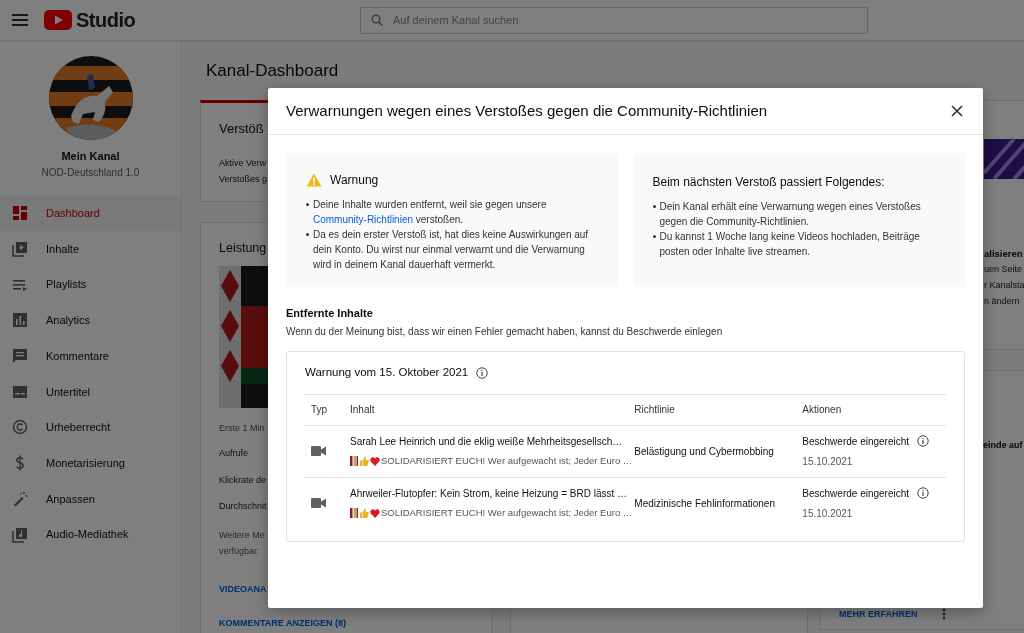 Image resolution: width=1024 pixels, height=633 pixels. I want to click on close-button, so click(957, 111).